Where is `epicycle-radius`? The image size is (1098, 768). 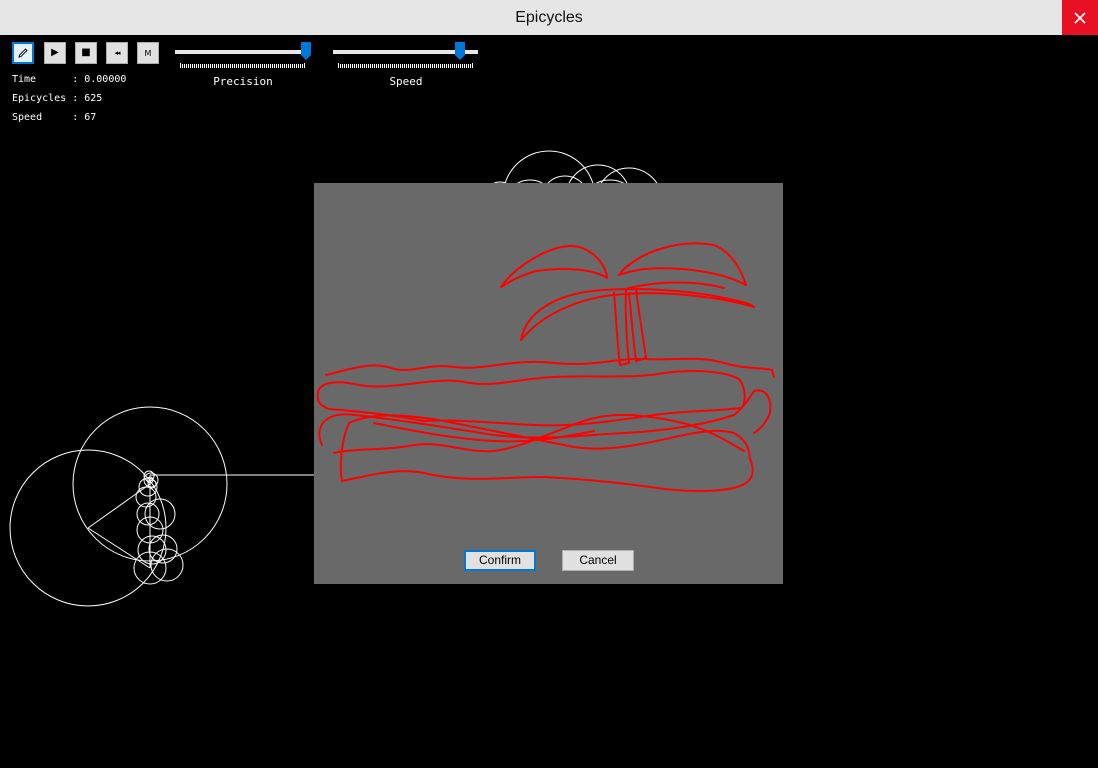
epicycle-radius is located at coordinates (119, 548).